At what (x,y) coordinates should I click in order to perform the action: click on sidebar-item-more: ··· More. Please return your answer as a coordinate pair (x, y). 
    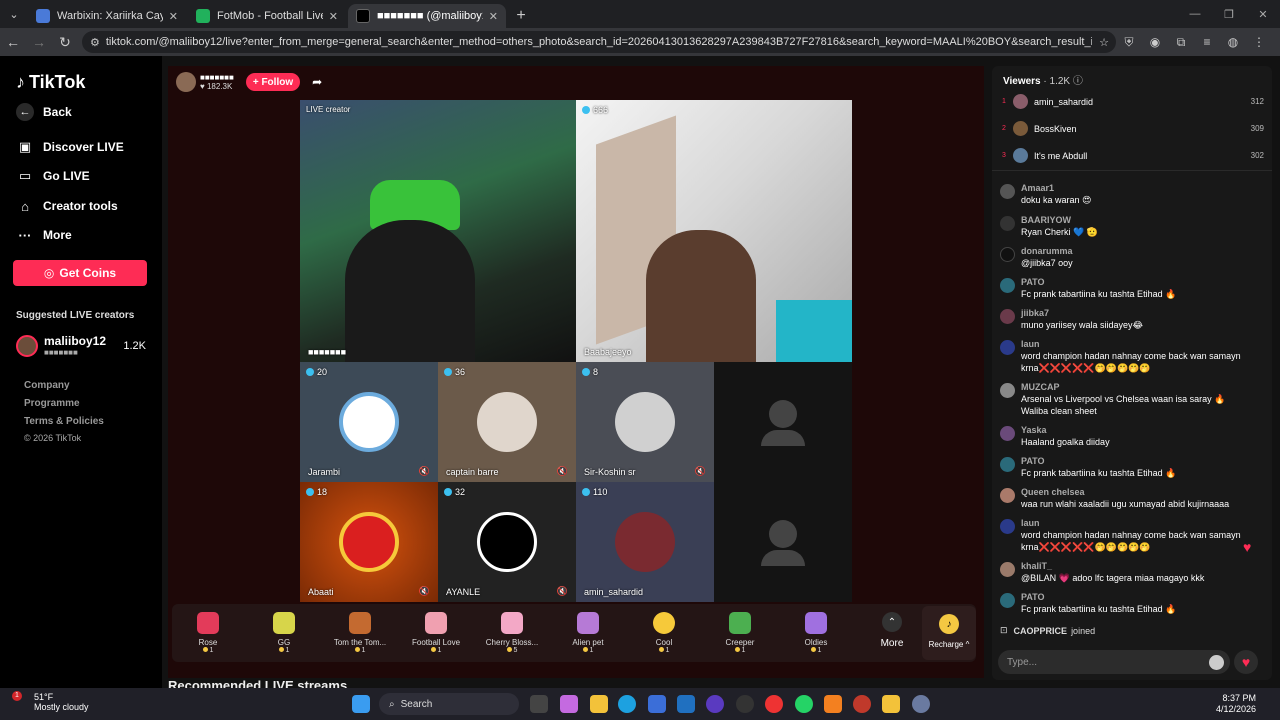
    Looking at the image, I should click on (44, 235).